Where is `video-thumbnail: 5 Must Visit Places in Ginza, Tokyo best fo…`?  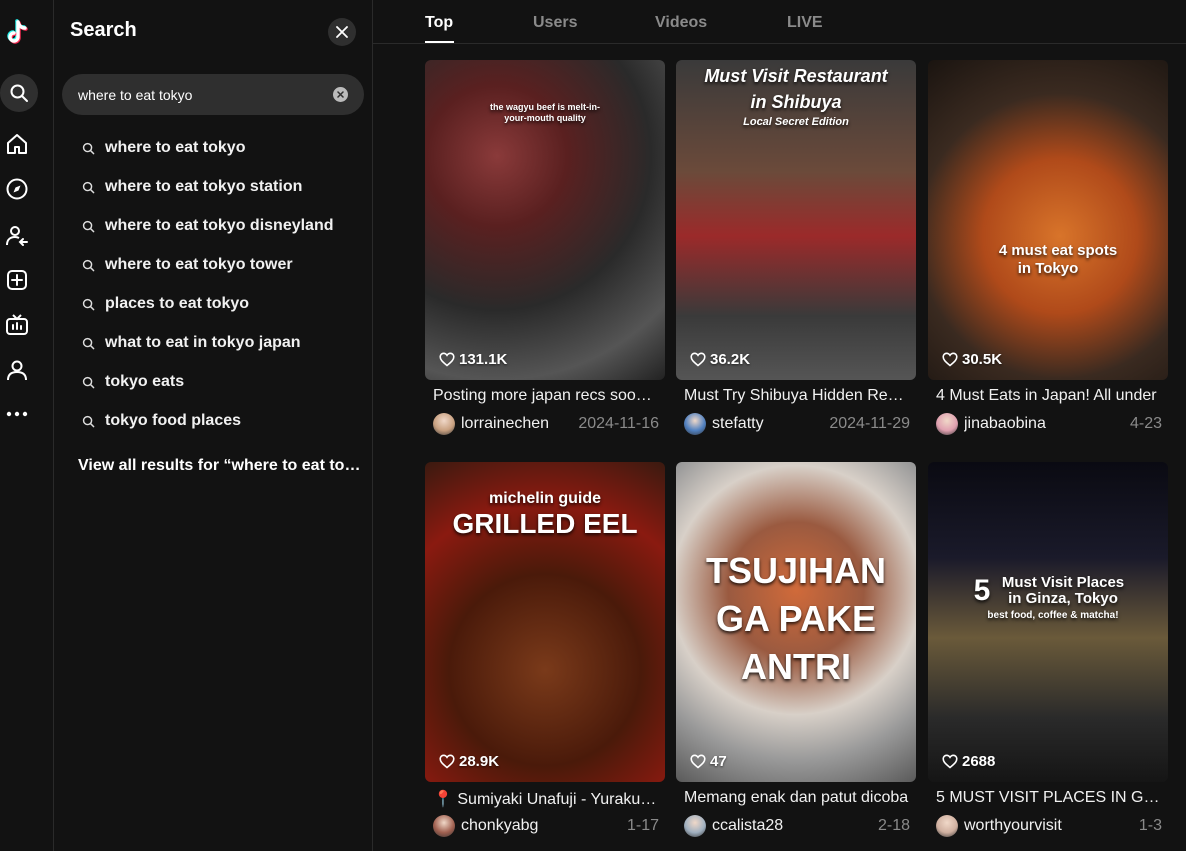
video-thumbnail: 5 Must Visit Places in Ginza, Tokyo best fo… is located at coordinates (1048, 622).